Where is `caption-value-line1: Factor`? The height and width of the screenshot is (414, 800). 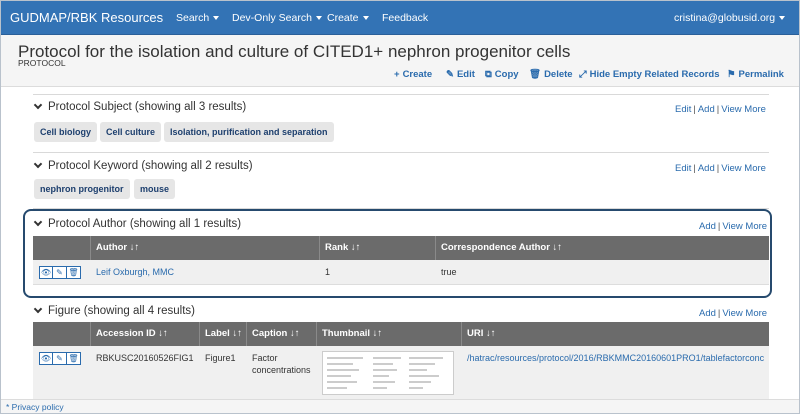 caption-value-line1: Factor is located at coordinates (265, 358).